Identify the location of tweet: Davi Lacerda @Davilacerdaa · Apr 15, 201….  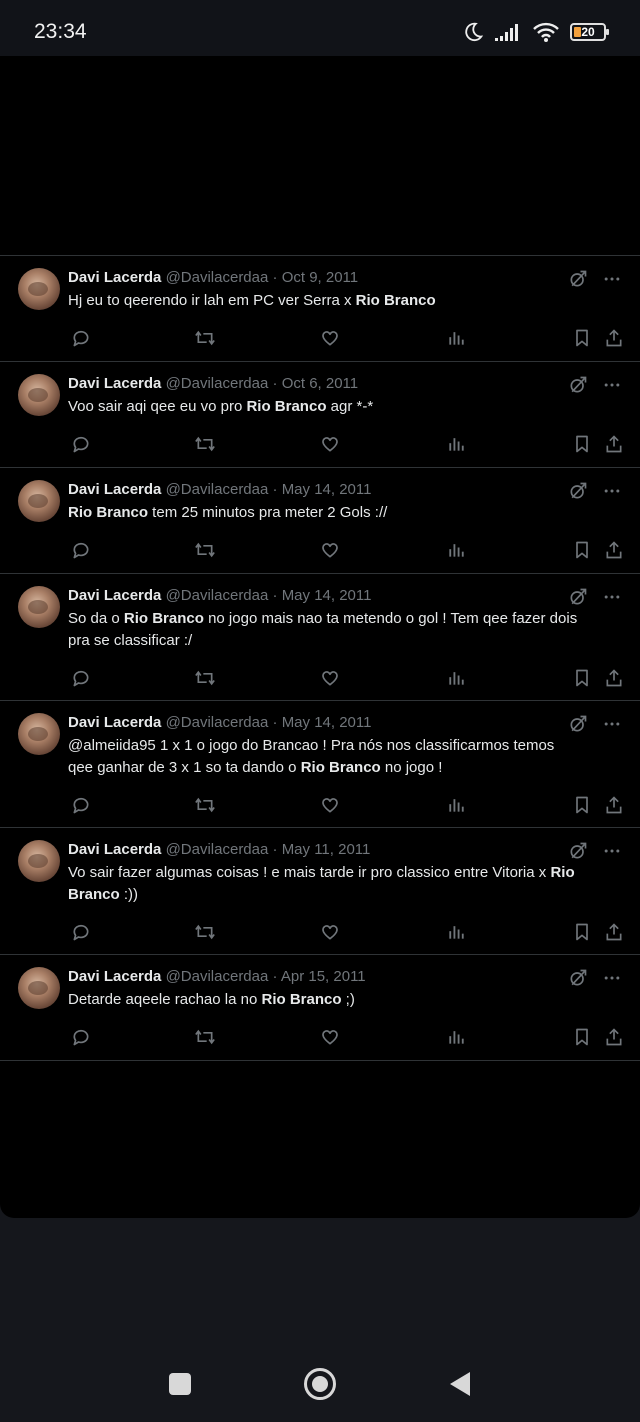
(320, 1008).